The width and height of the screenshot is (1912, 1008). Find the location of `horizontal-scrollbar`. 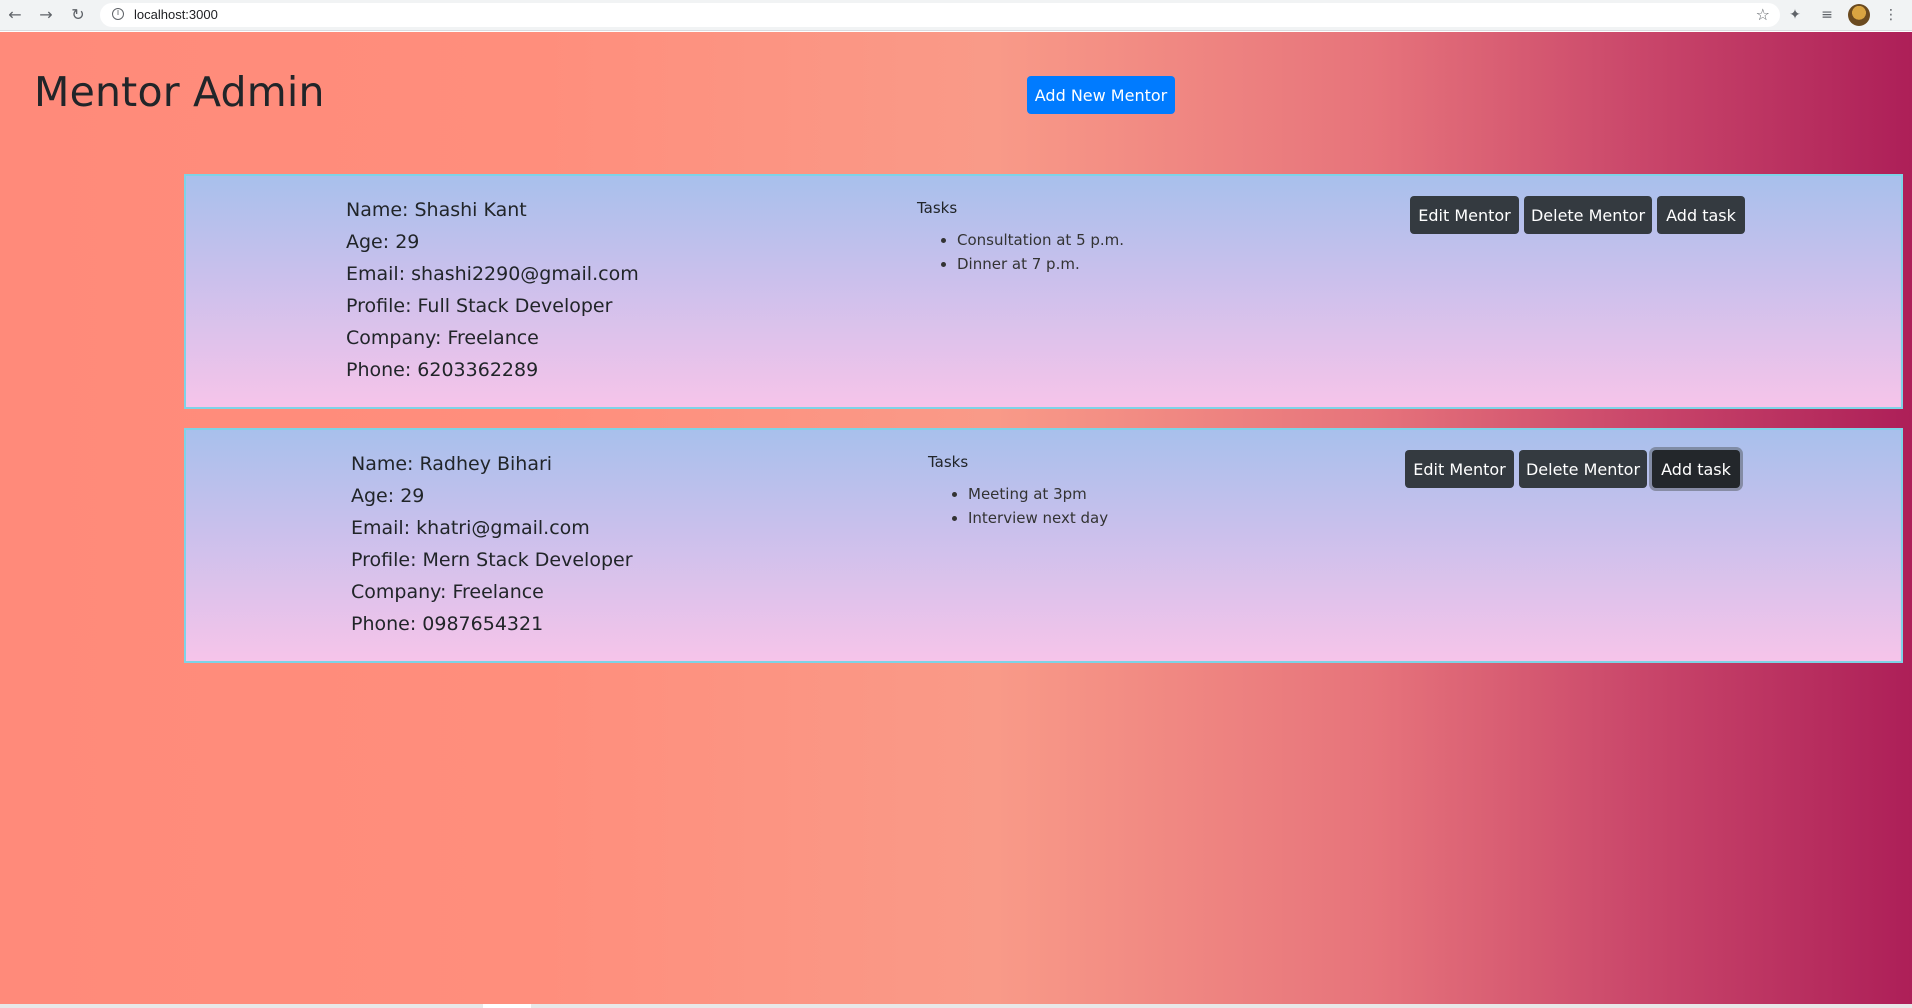

horizontal-scrollbar is located at coordinates (956, 1006).